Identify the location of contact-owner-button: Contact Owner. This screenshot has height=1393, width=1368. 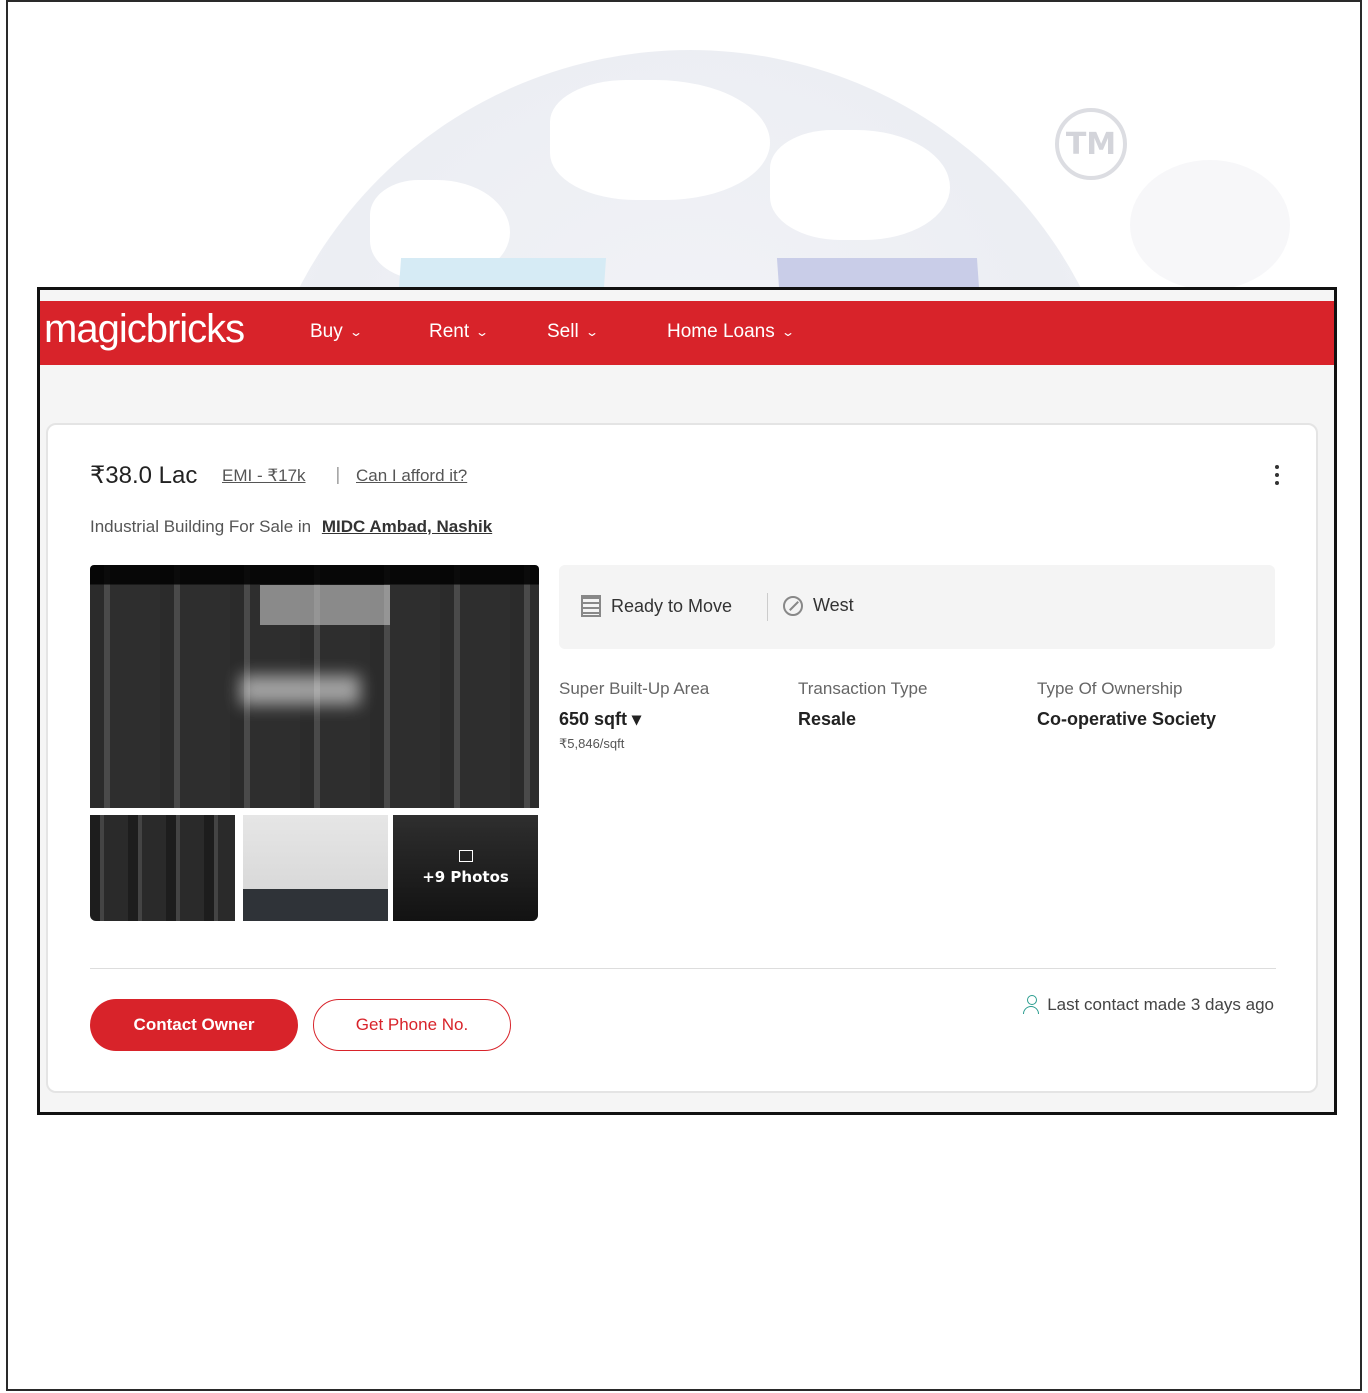
(194, 1025).